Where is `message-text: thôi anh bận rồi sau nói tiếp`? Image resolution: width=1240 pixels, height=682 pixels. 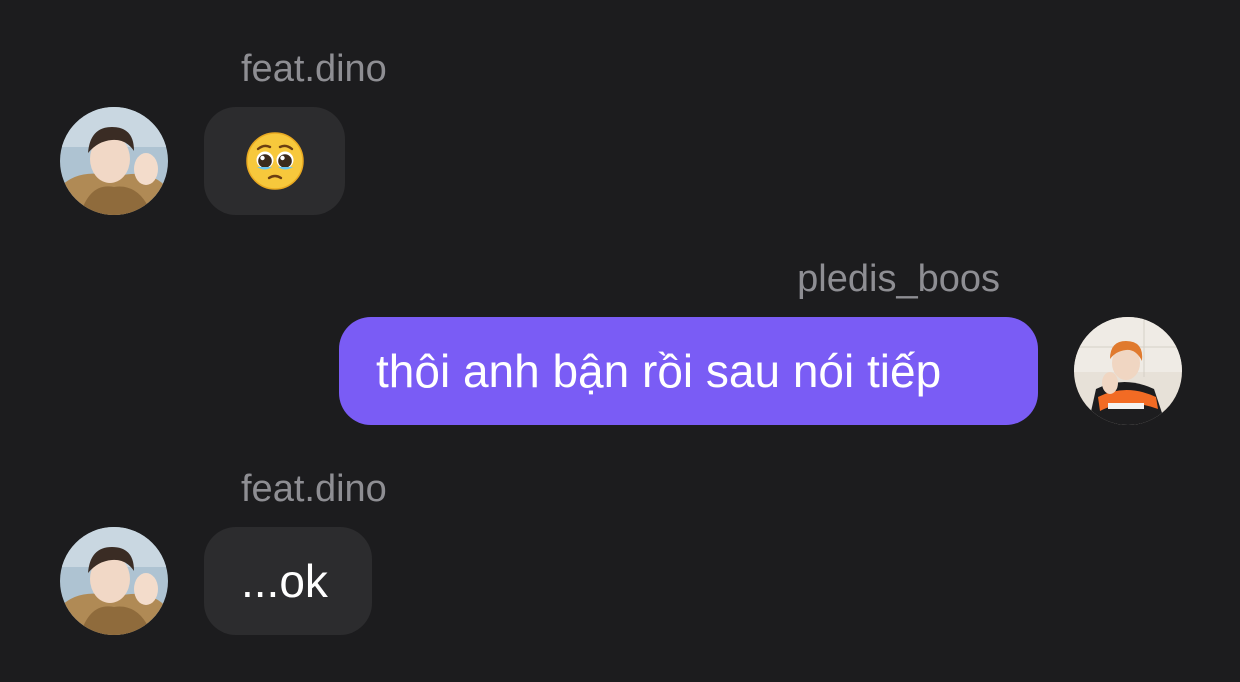
message-text: thôi anh bận rồi sau nói tiếp is located at coordinates (659, 371).